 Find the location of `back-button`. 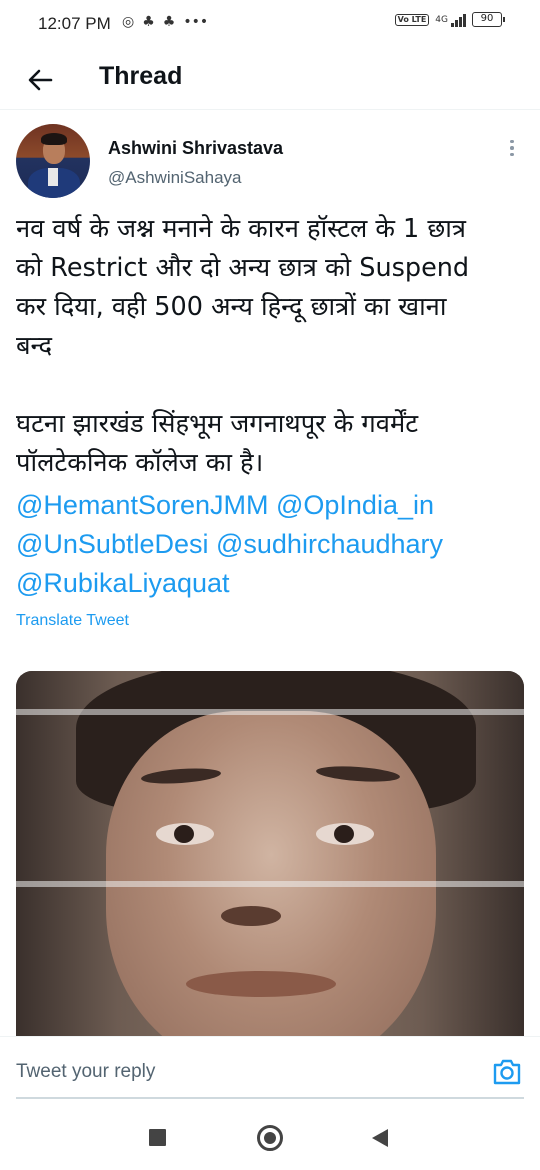

back-button is located at coordinates (40, 80).